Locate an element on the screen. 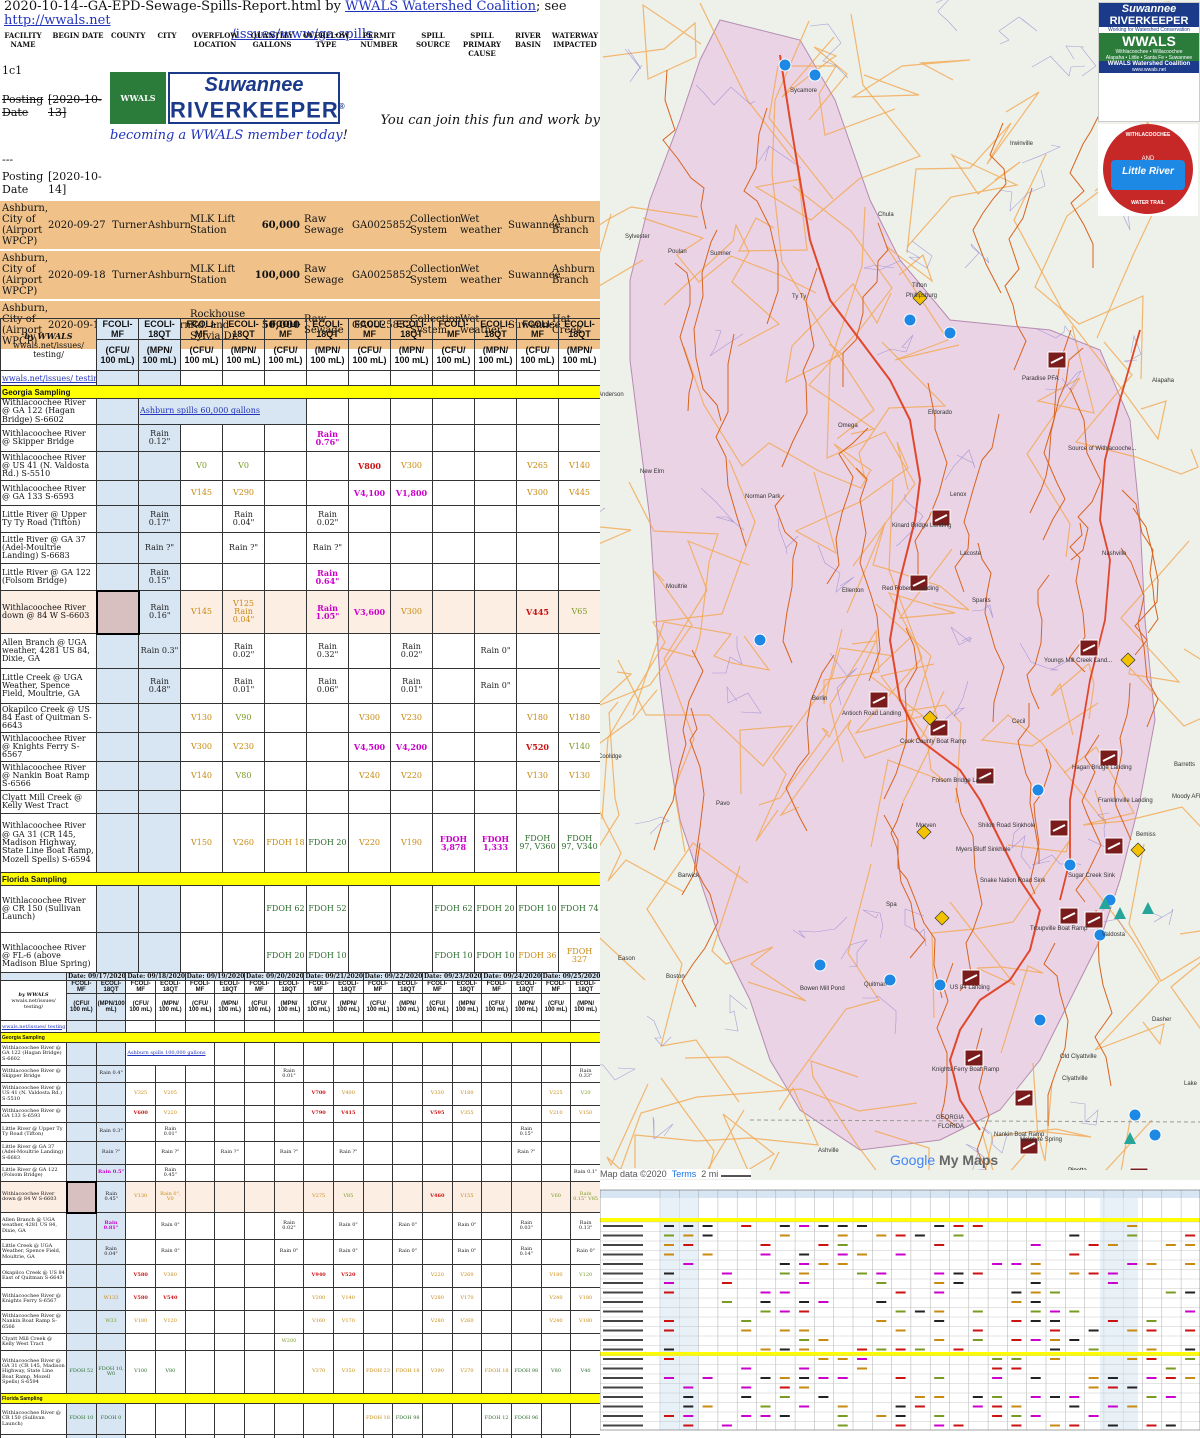  result-cell: V270 is located at coordinates (467, 1372).